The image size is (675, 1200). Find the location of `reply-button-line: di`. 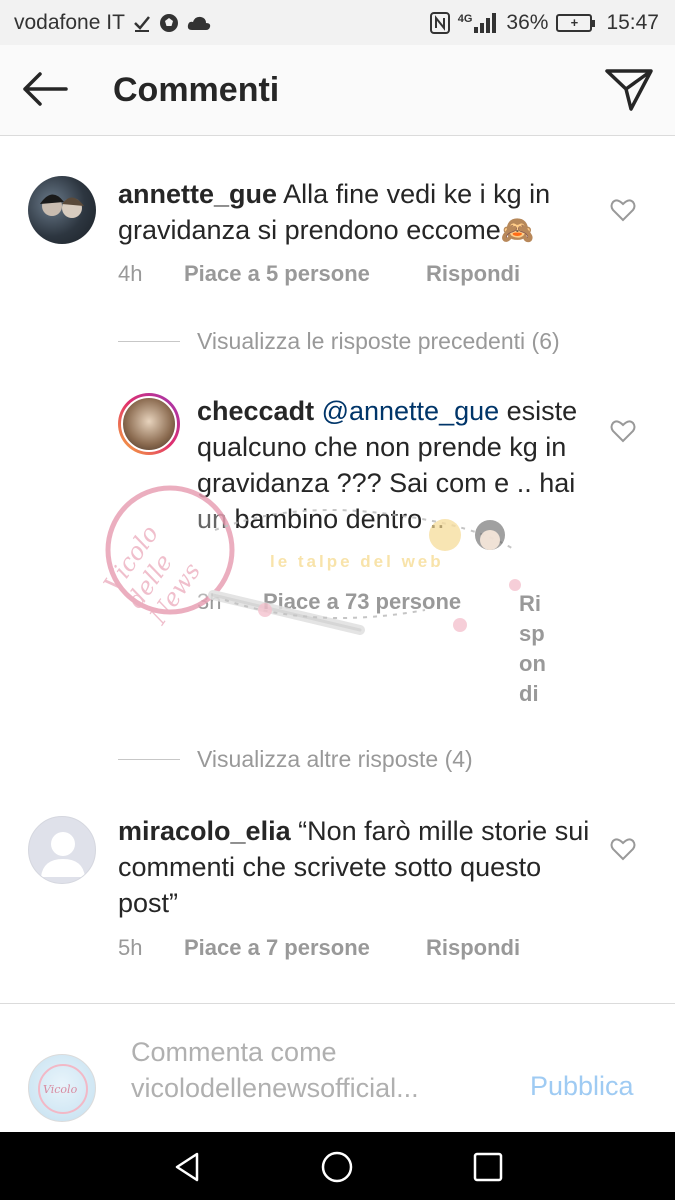

reply-button-line: di is located at coordinates (529, 693).